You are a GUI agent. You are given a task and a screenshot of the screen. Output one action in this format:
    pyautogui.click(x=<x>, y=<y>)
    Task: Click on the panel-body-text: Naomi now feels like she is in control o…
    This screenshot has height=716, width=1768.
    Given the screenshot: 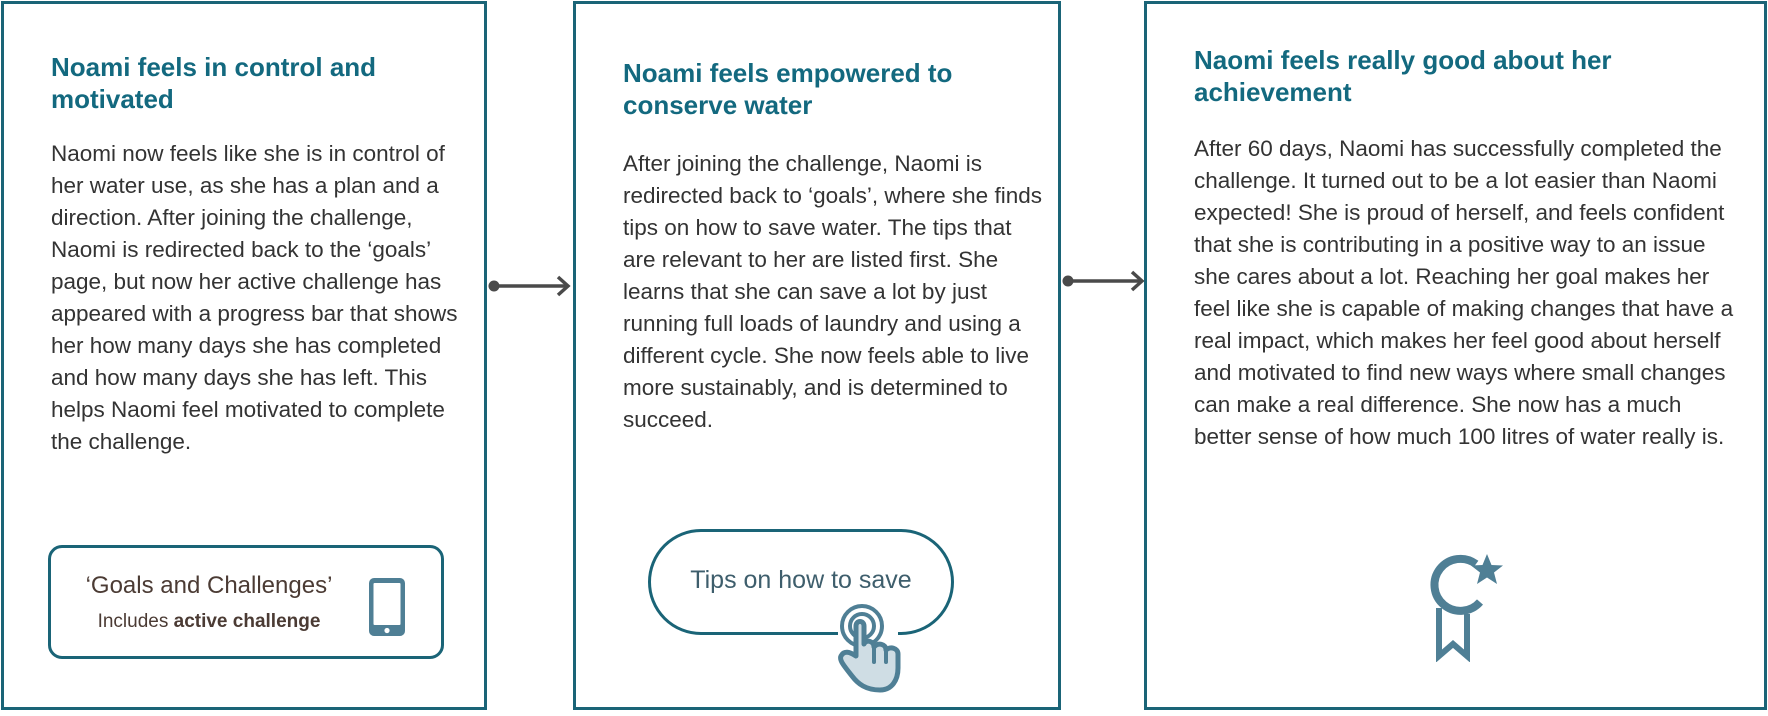 What is the action you would take?
    pyautogui.click(x=254, y=297)
    